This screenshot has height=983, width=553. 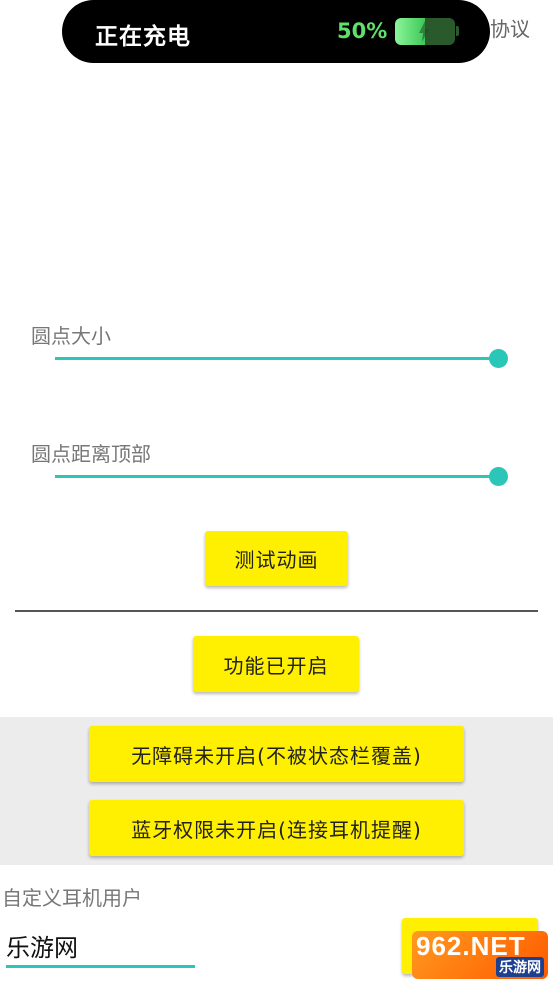 I want to click on dot-size-slider-thumb, so click(x=498, y=358).